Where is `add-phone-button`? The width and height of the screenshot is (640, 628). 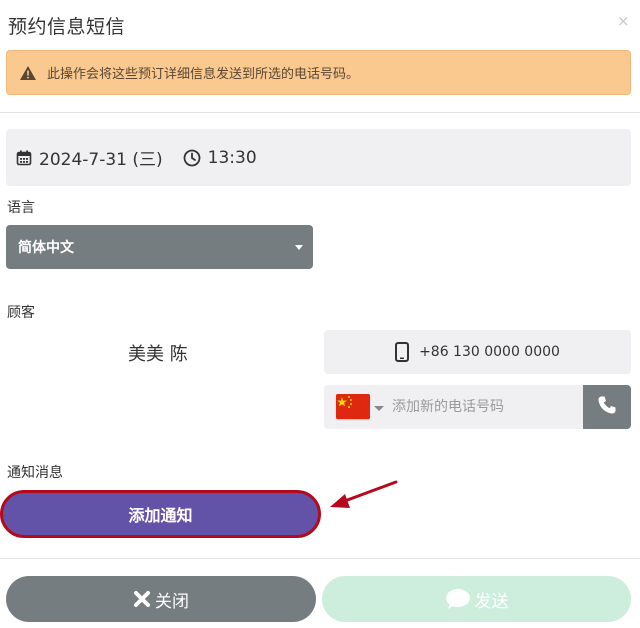 add-phone-button is located at coordinates (607, 407).